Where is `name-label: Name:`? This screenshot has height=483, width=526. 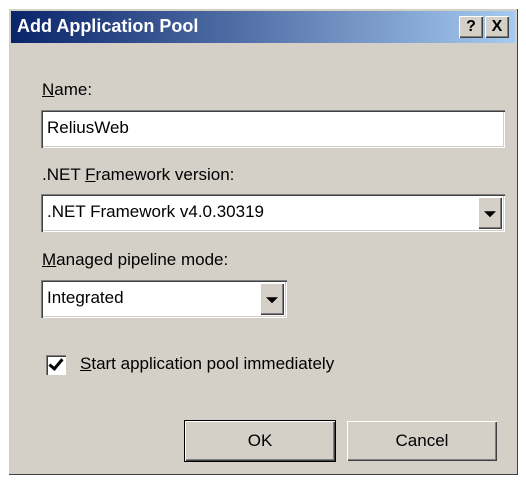 name-label: Name: is located at coordinates (67, 89).